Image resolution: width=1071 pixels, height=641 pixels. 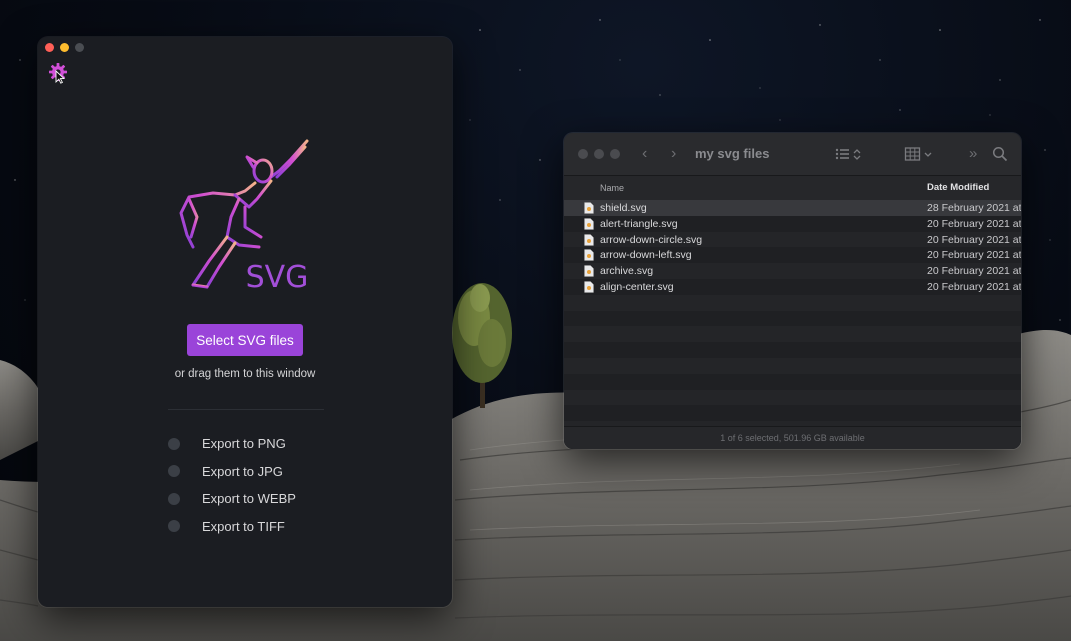 I want to click on export-webp-option: Export to WEBP, so click(x=232, y=499).